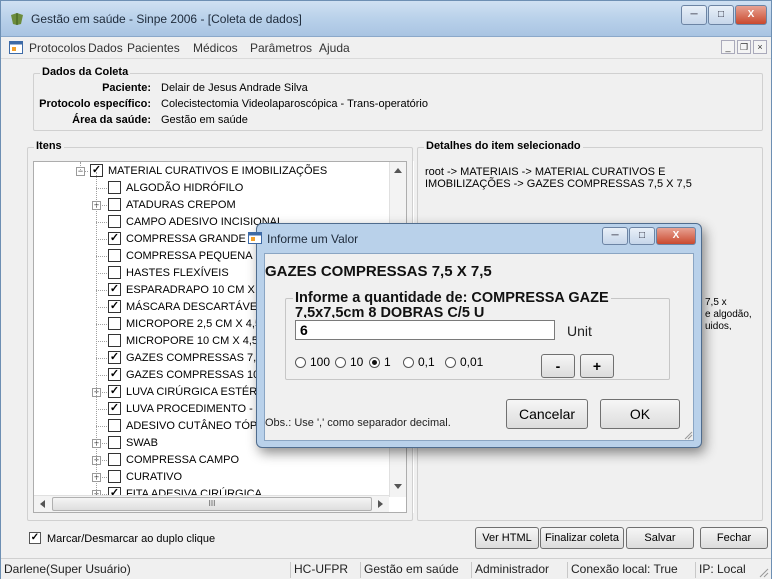  What do you see at coordinates (378, 271) in the screenshot?
I see `dialog-heading: GAZES COMPRESSAS 7,5 X 7,5` at bounding box center [378, 271].